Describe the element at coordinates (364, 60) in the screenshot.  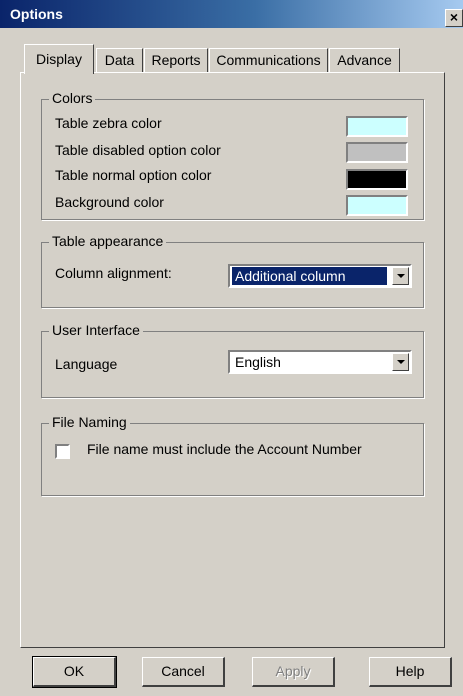
I see `tab-advance: Advance` at that location.